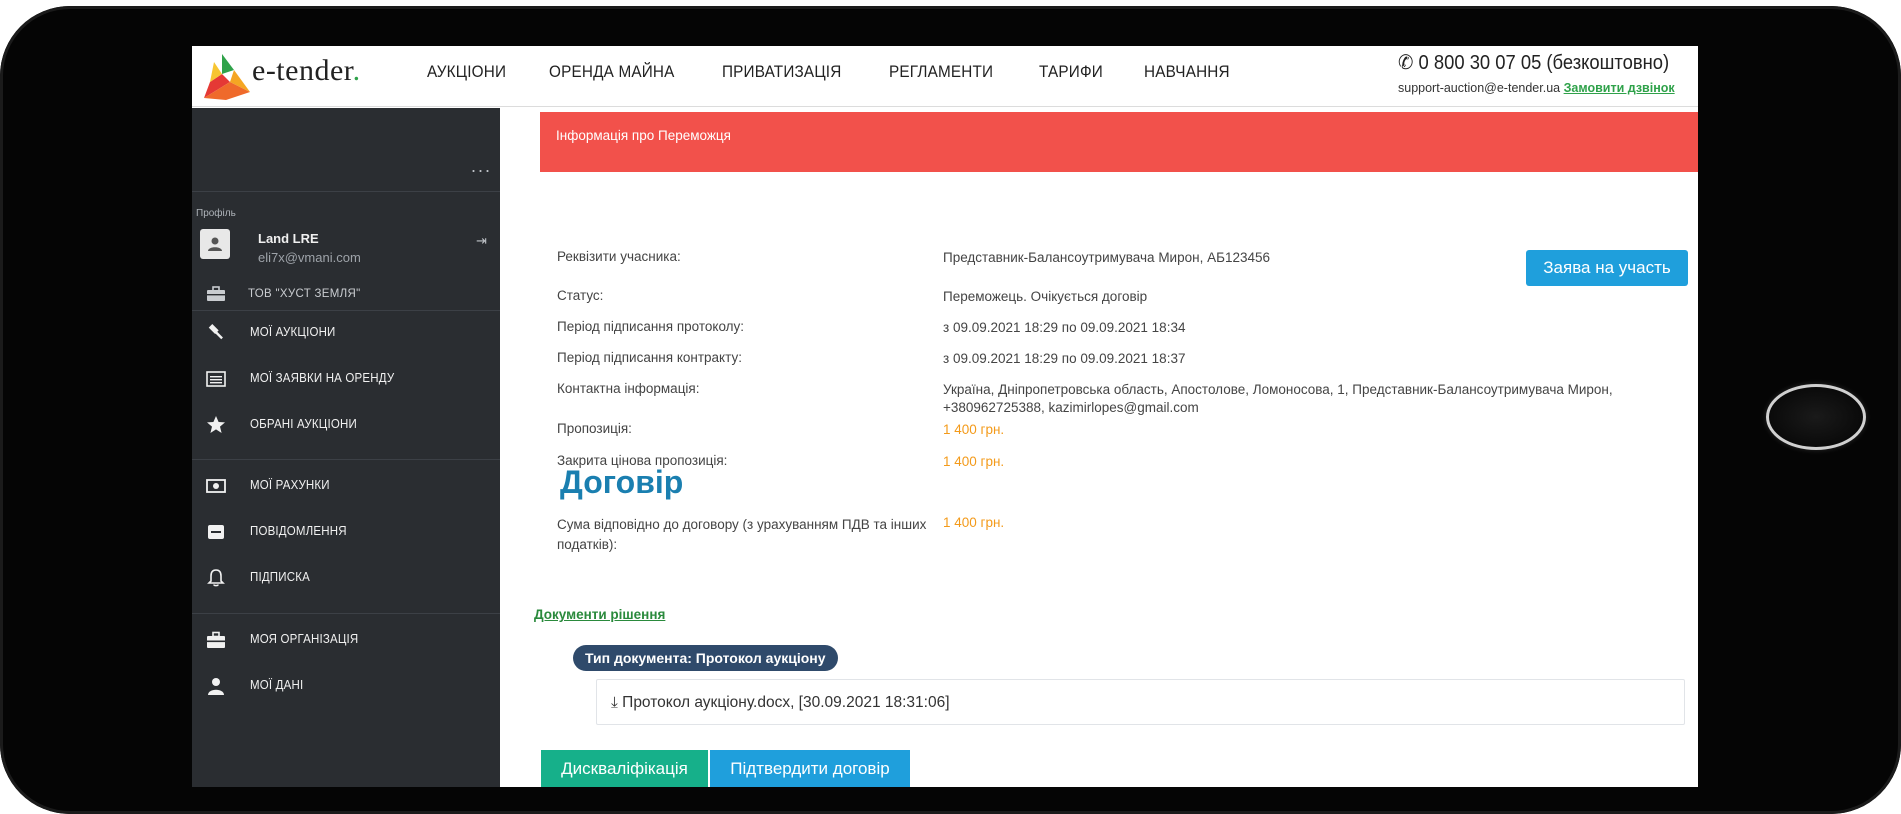 Image resolution: width=1901 pixels, height=814 pixels. What do you see at coordinates (622, 482) in the screenshot?
I see `contract-section-title: Договір` at bounding box center [622, 482].